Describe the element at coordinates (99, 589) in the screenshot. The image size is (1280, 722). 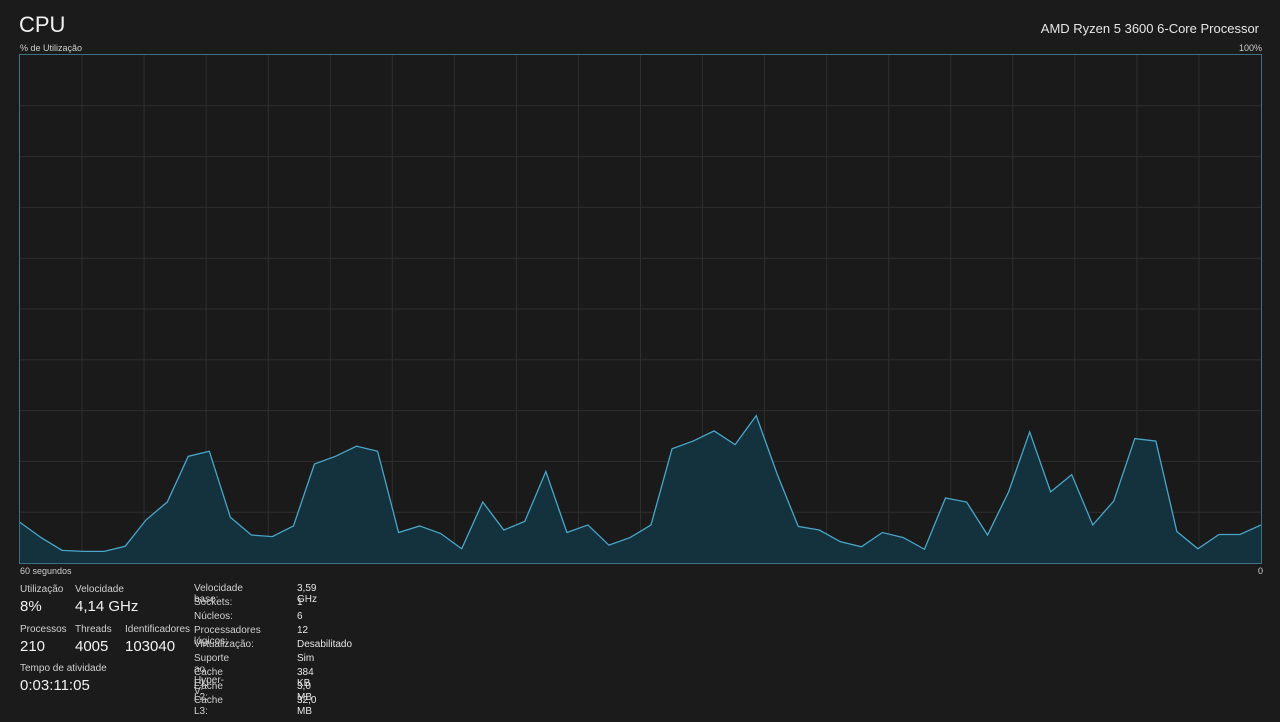
I see `stat-velocidade-label: Velocidade` at that location.